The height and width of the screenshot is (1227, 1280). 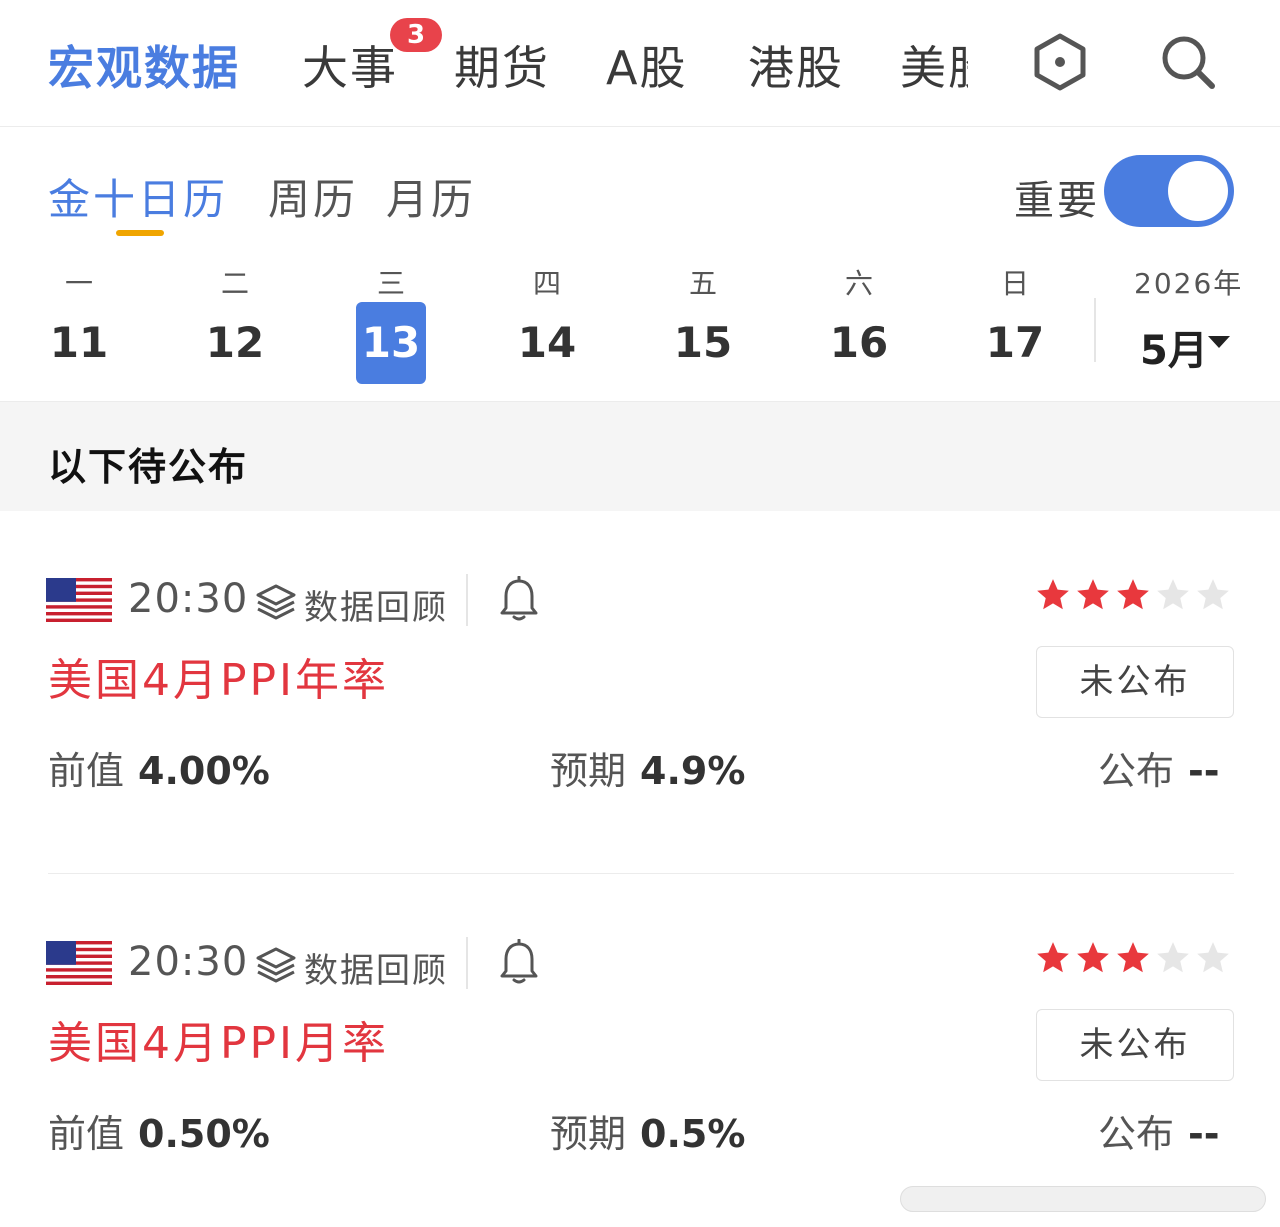 What do you see at coordinates (1083, 1199) in the screenshot?
I see `scroll-indicator` at bounding box center [1083, 1199].